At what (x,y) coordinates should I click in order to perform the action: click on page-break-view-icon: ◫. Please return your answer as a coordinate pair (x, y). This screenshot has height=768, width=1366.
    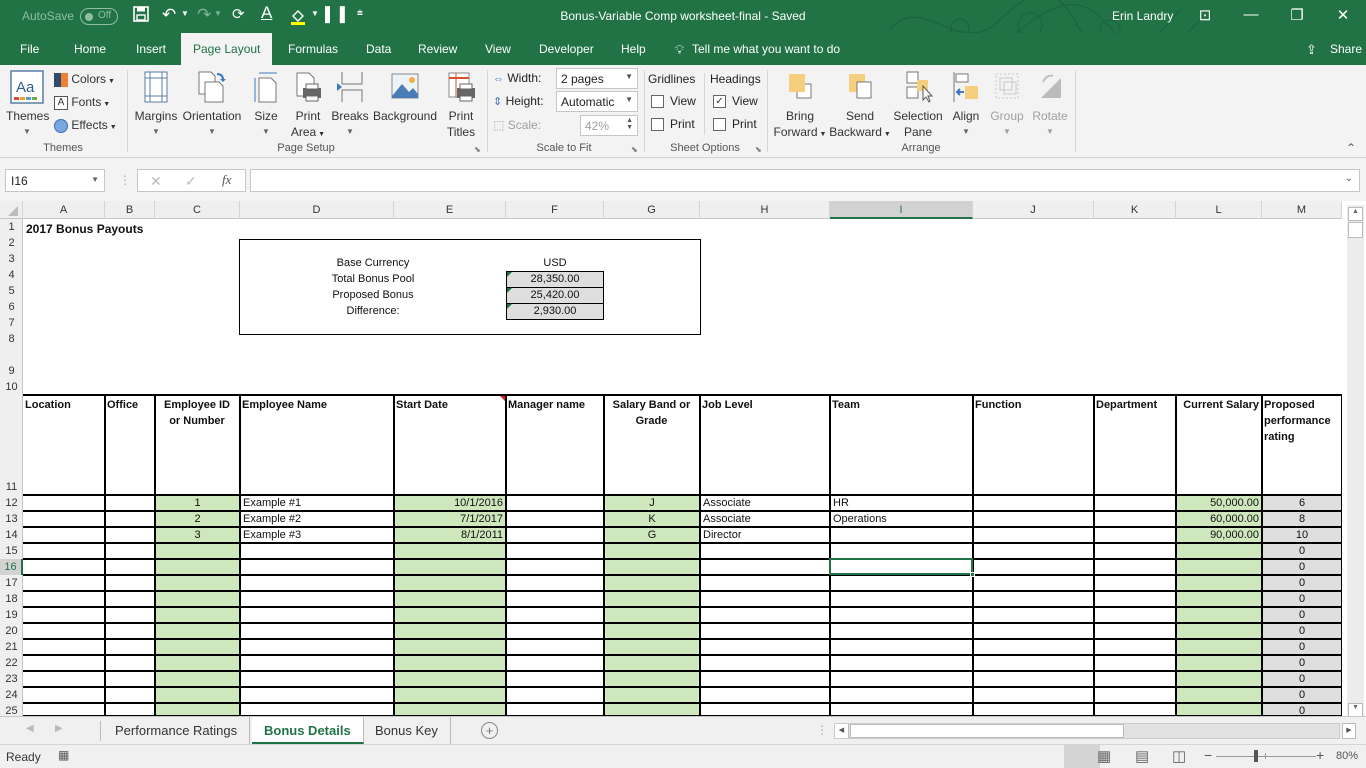
    Looking at the image, I should click on (1179, 756).